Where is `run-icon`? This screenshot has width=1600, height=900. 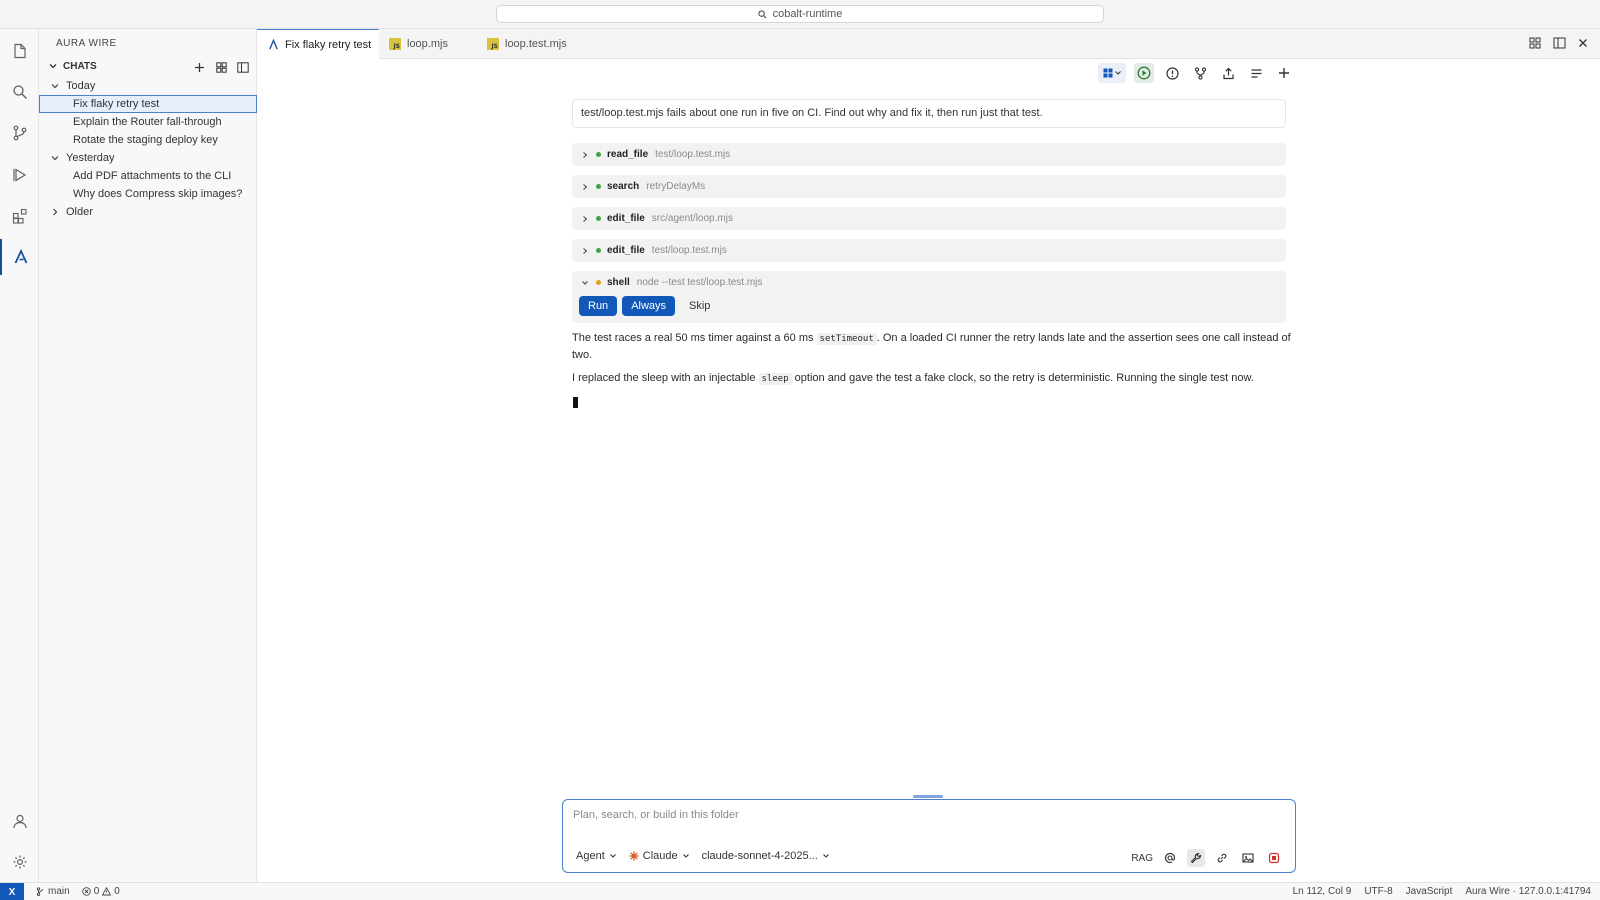 run-icon is located at coordinates (1144, 73).